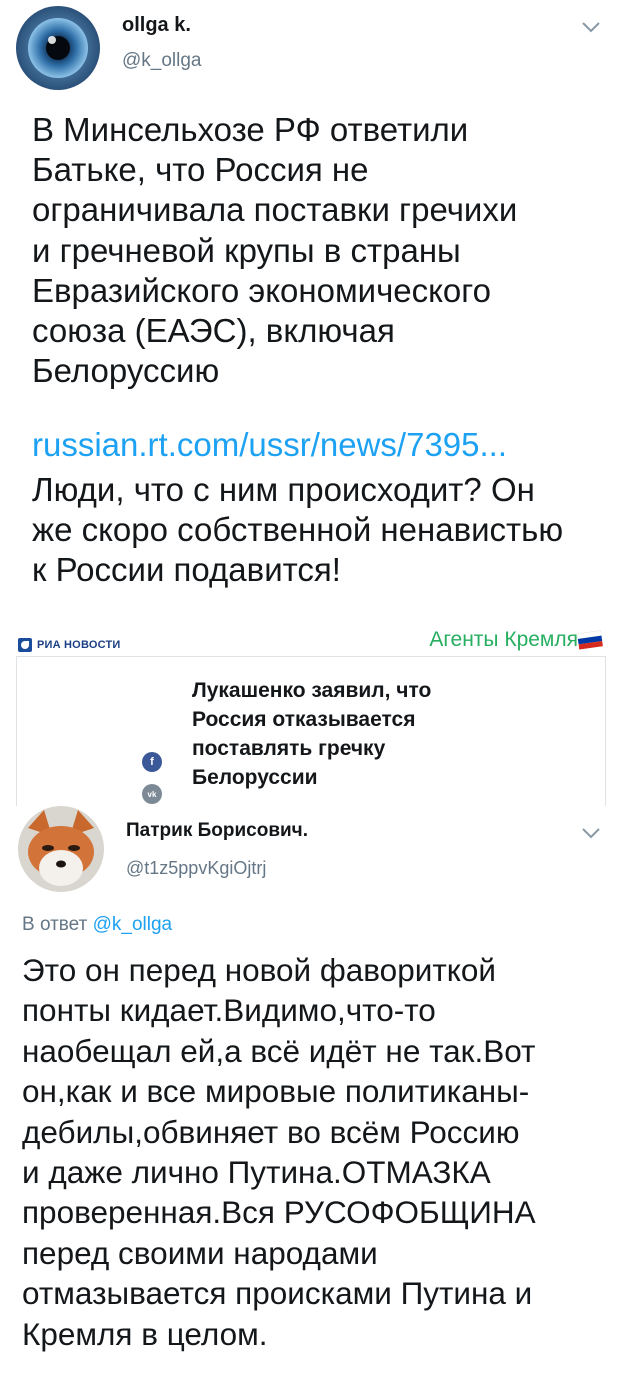  What do you see at coordinates (156, 25) in the screenshot?
I see `display-name: ollga k.` at bounding box center [156, 25].